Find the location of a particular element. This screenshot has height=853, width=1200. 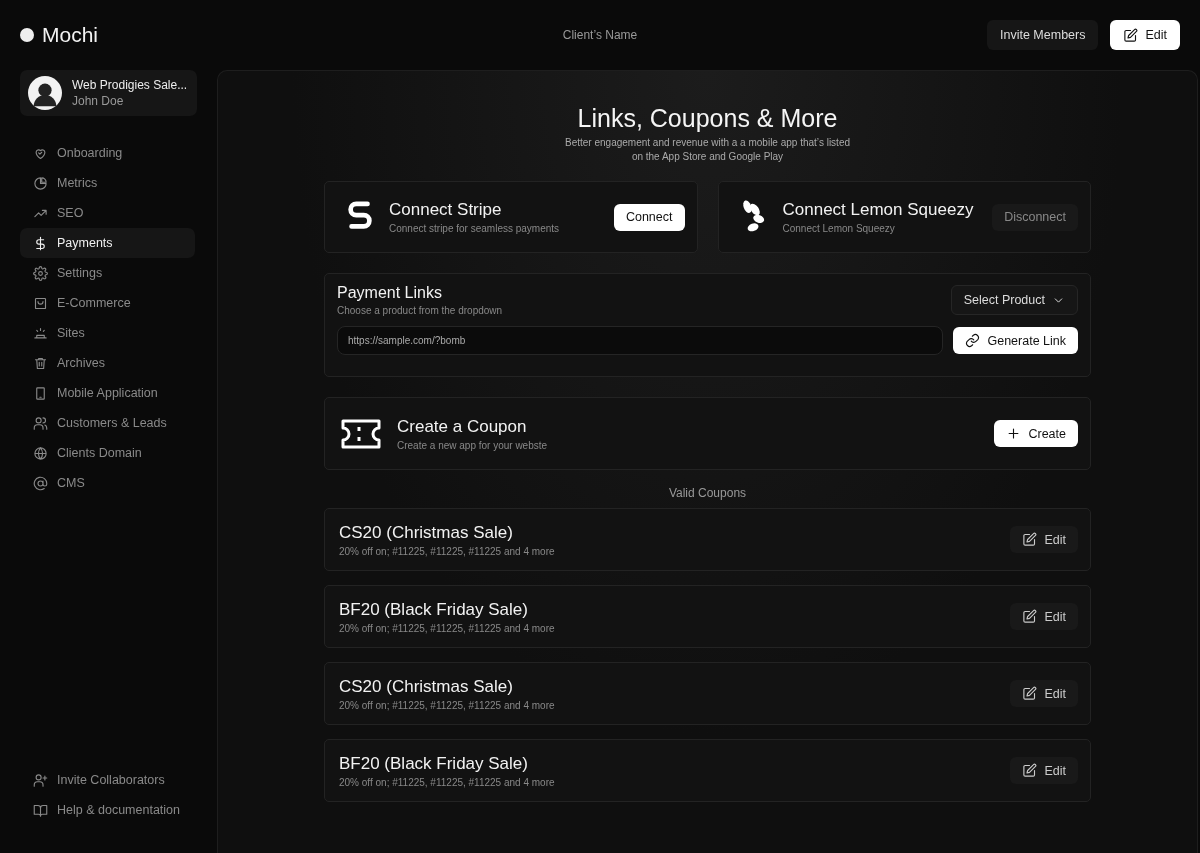

card-title: Connect Stripe is located at coordinates (446, 210).